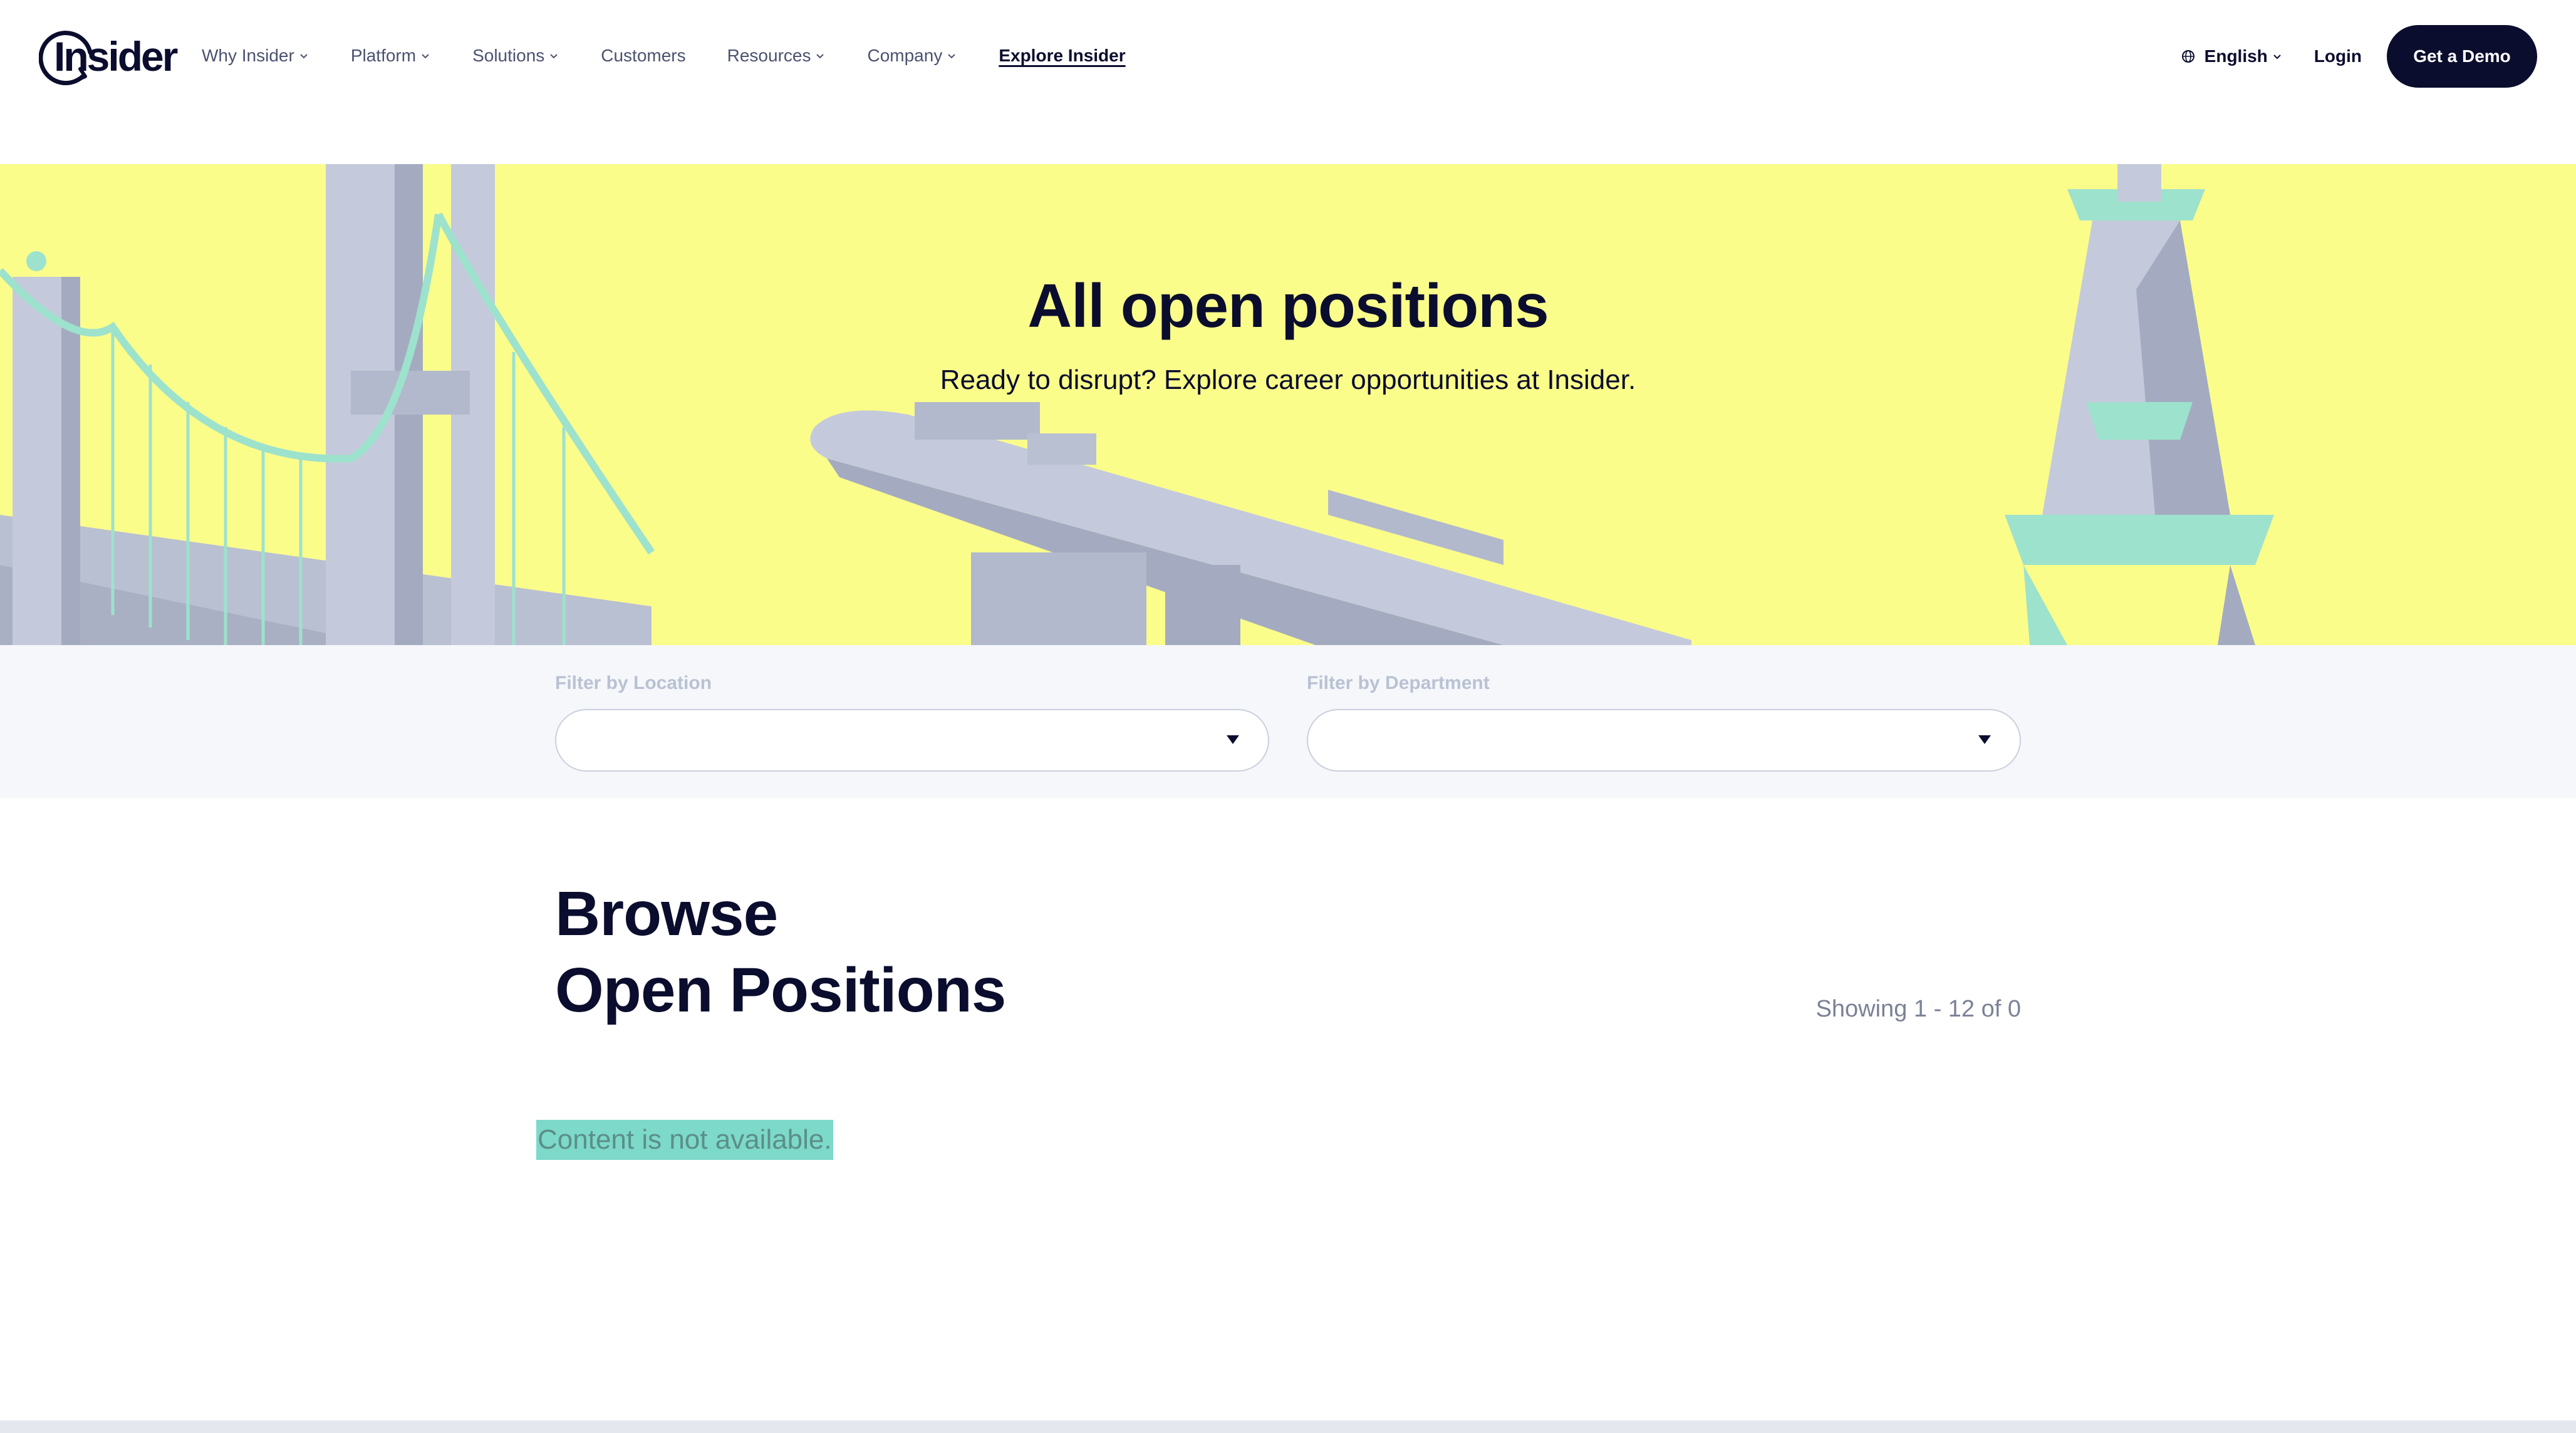 The height and width of the screenshot is (1433, 2576). I want to click on nav-customers-label: Customers, so click(643, 55).